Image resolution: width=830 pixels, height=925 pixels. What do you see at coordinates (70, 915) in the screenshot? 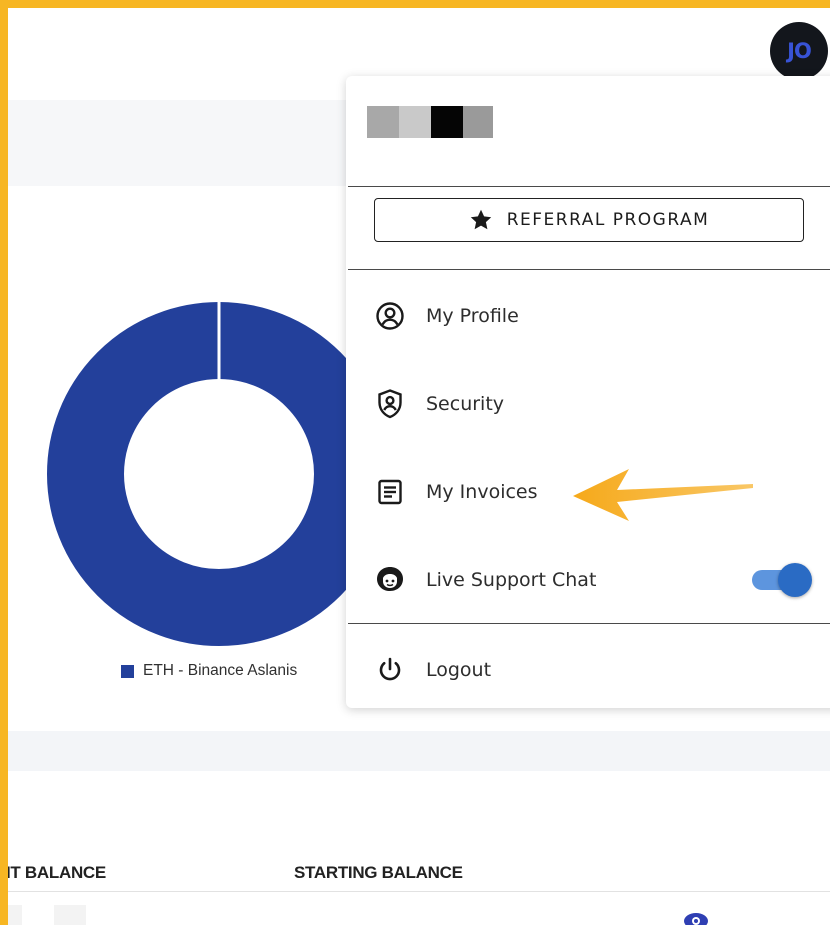
I see `table-row-cell` at bounding box center [70, 915].